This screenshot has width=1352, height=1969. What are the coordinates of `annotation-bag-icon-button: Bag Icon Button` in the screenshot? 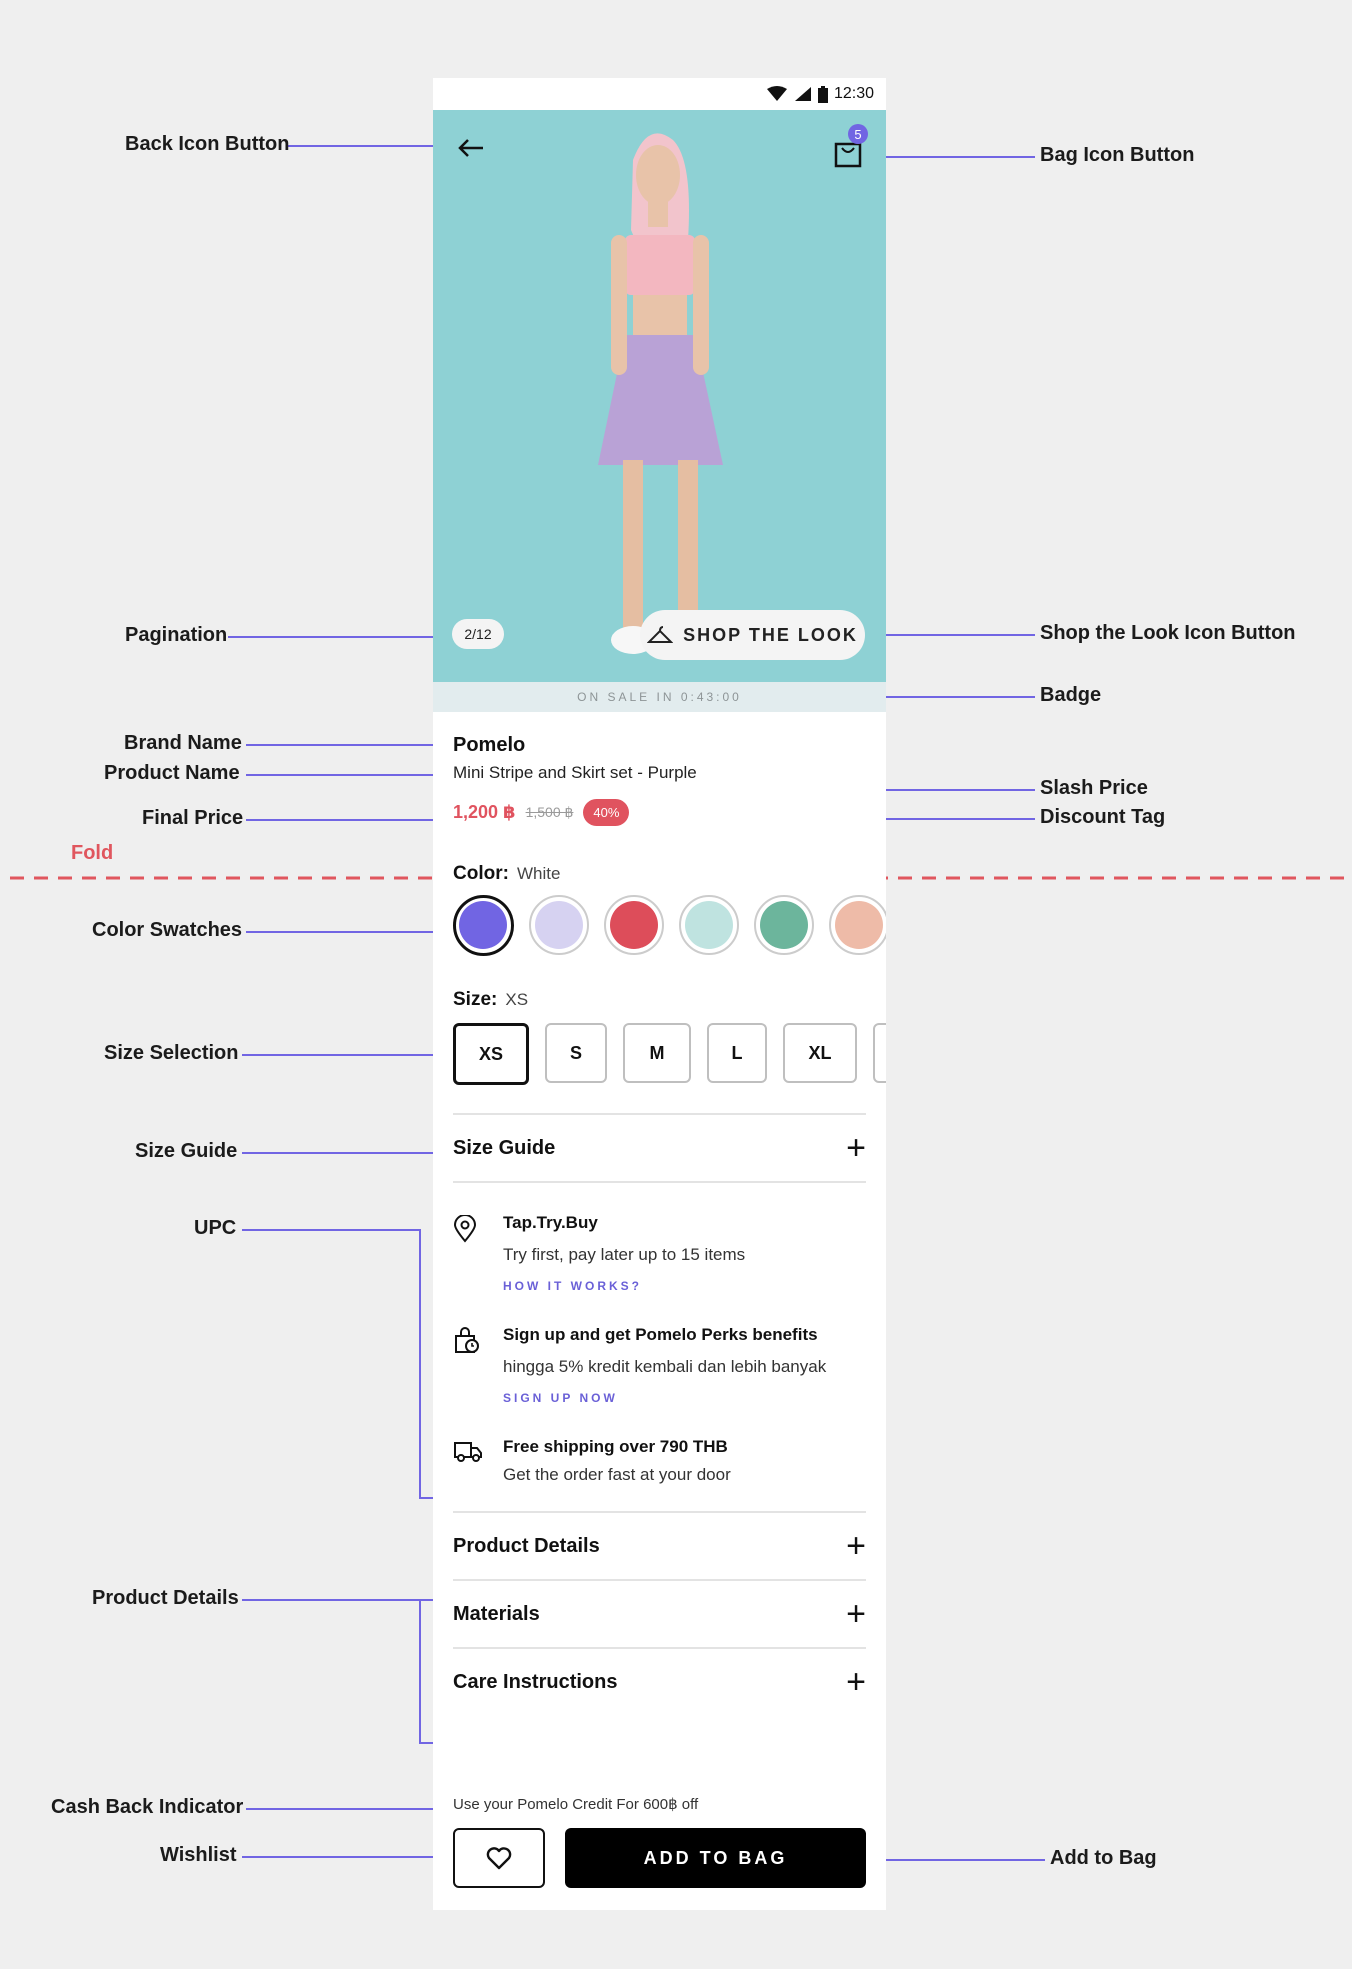 It's located at (1117, 155).